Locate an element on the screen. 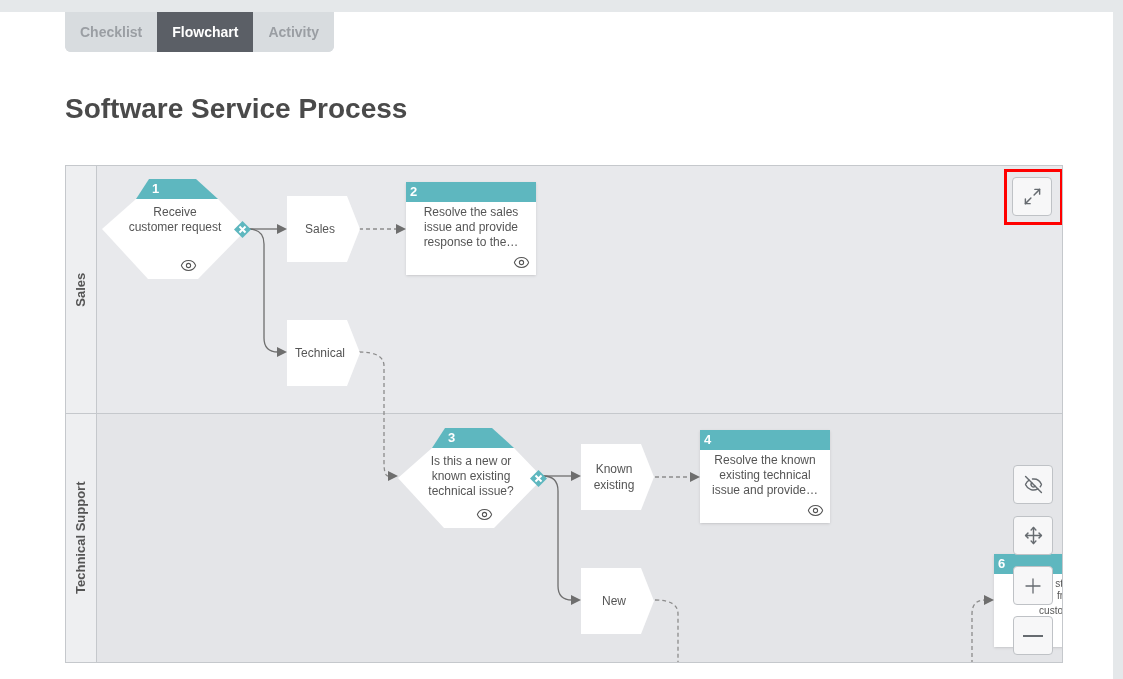 The image size is (1123, 679). node-number: 1 is located at coordinates (156, 189).